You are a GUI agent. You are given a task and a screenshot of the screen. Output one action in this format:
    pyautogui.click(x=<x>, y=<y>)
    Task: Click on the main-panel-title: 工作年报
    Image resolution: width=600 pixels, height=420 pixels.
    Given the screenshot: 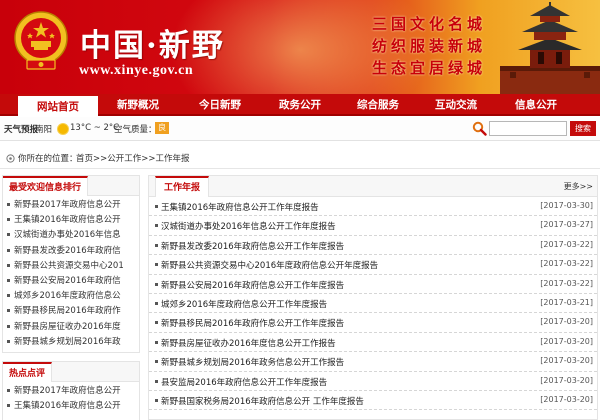 What is the action you would take?
    pyautogui.click(x=182, y=186)
    